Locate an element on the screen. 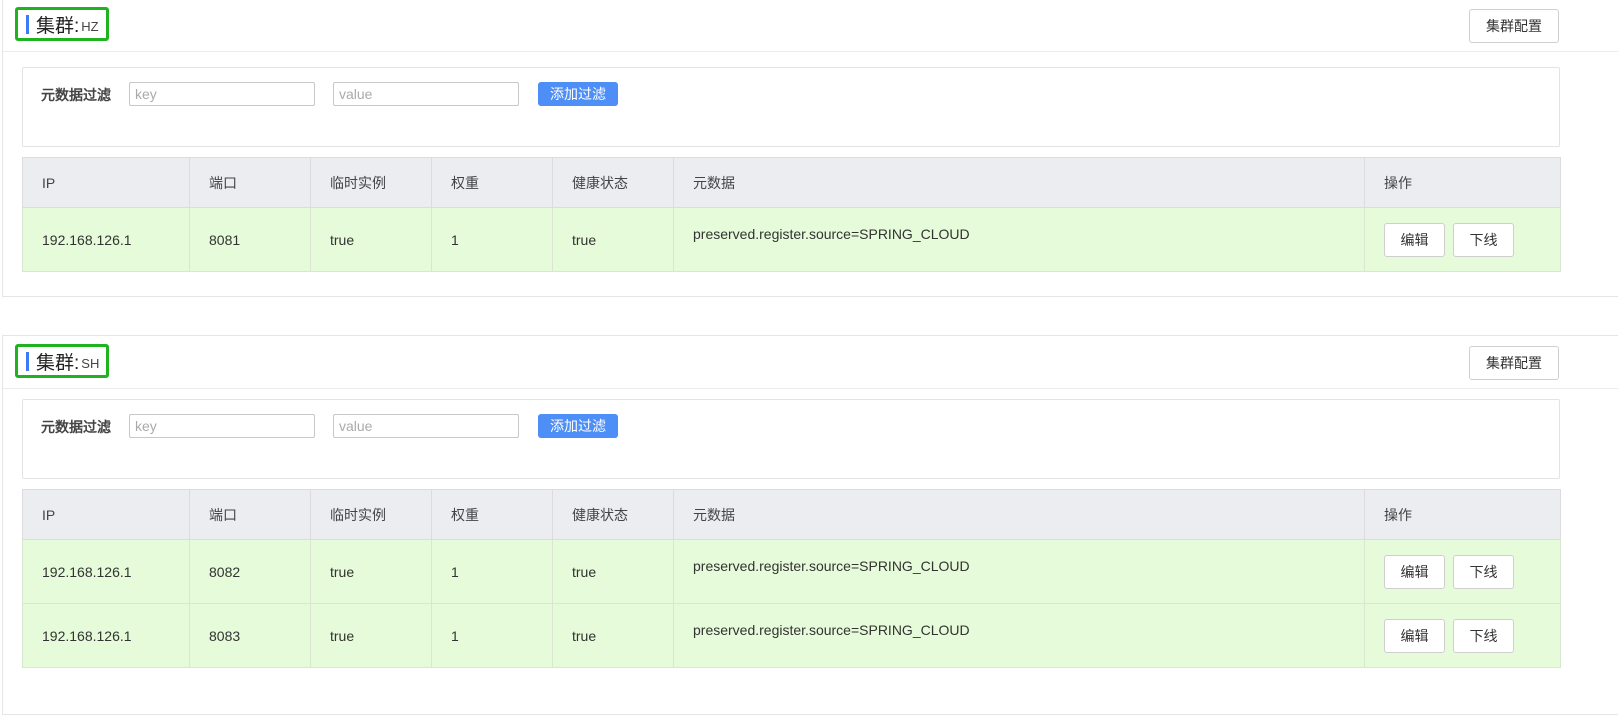 This screenshot has height=715, width=1618. cell-port: 8081 is located at coordinates (250, 239).